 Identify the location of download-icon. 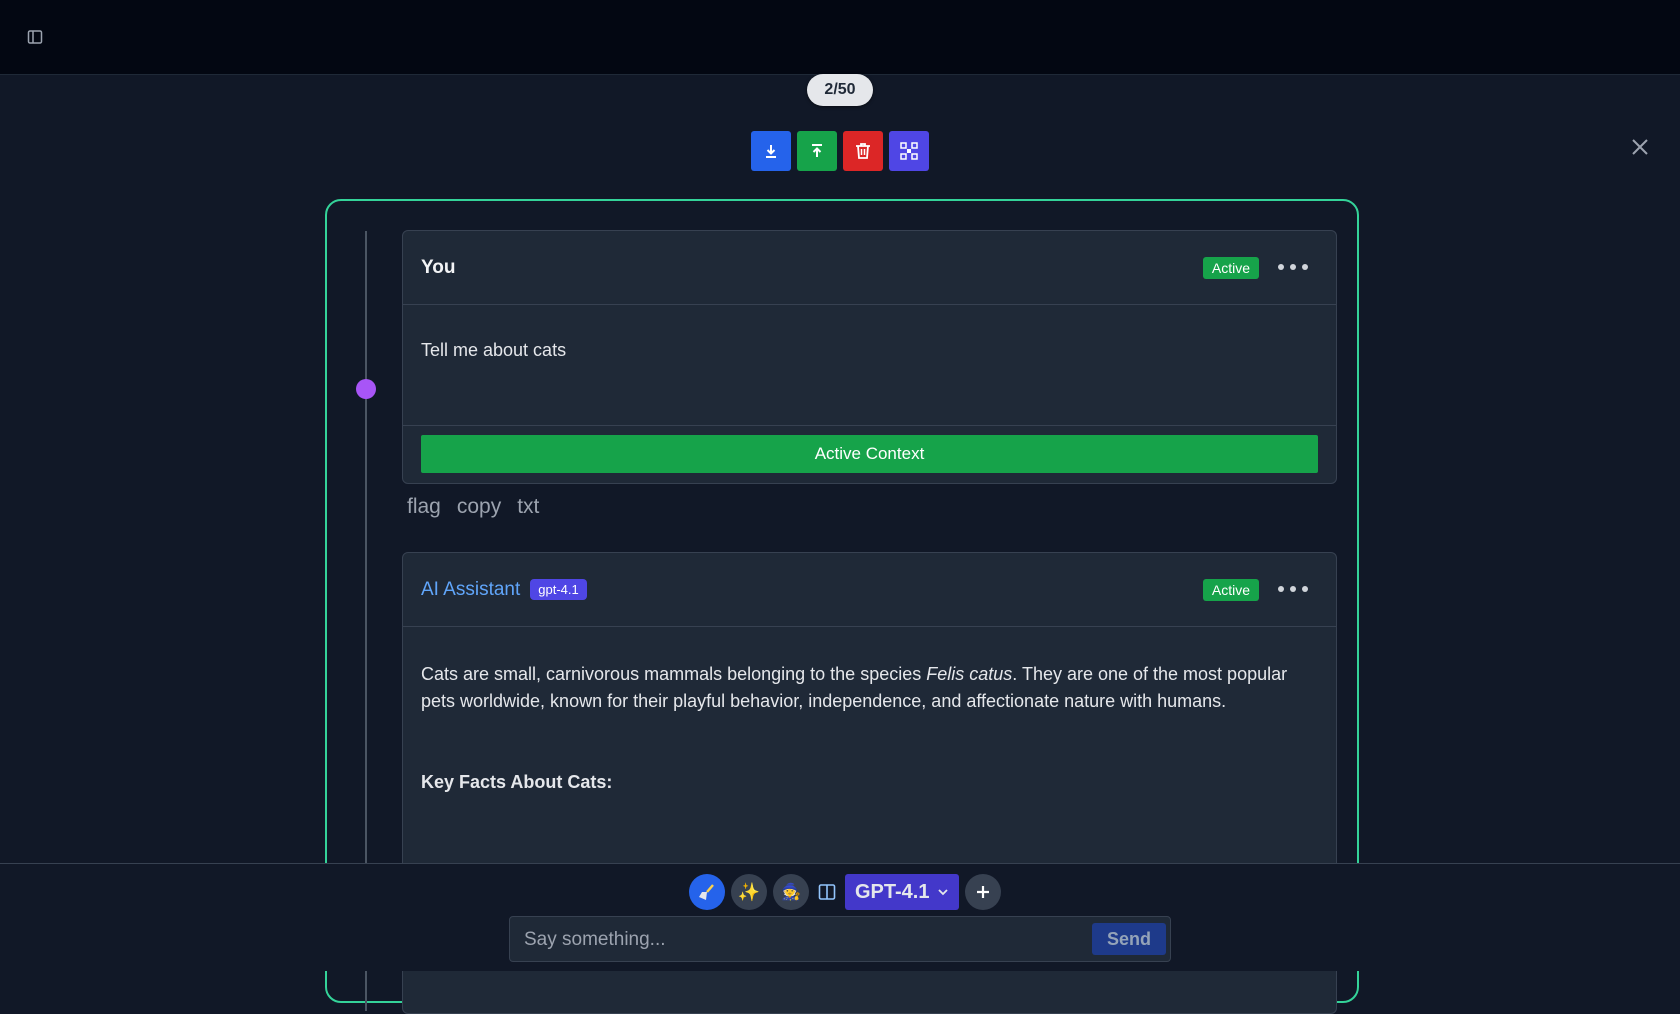
(771, 151).